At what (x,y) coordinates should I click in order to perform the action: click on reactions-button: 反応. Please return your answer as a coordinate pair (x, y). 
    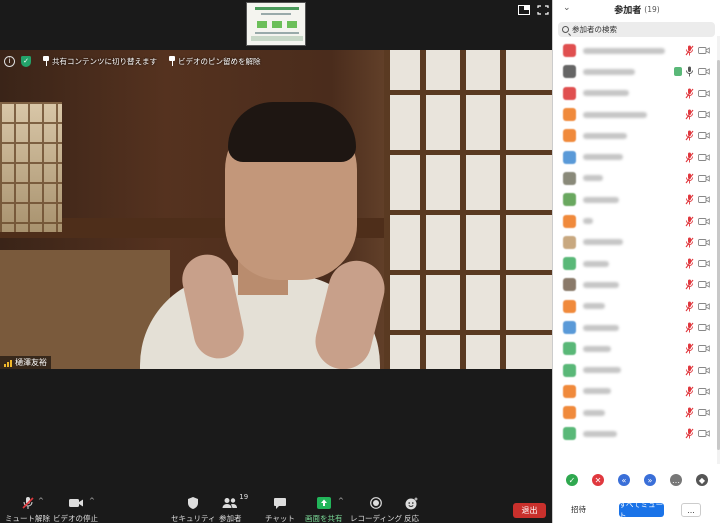
    Looking at the image, I should click on (411, 509).